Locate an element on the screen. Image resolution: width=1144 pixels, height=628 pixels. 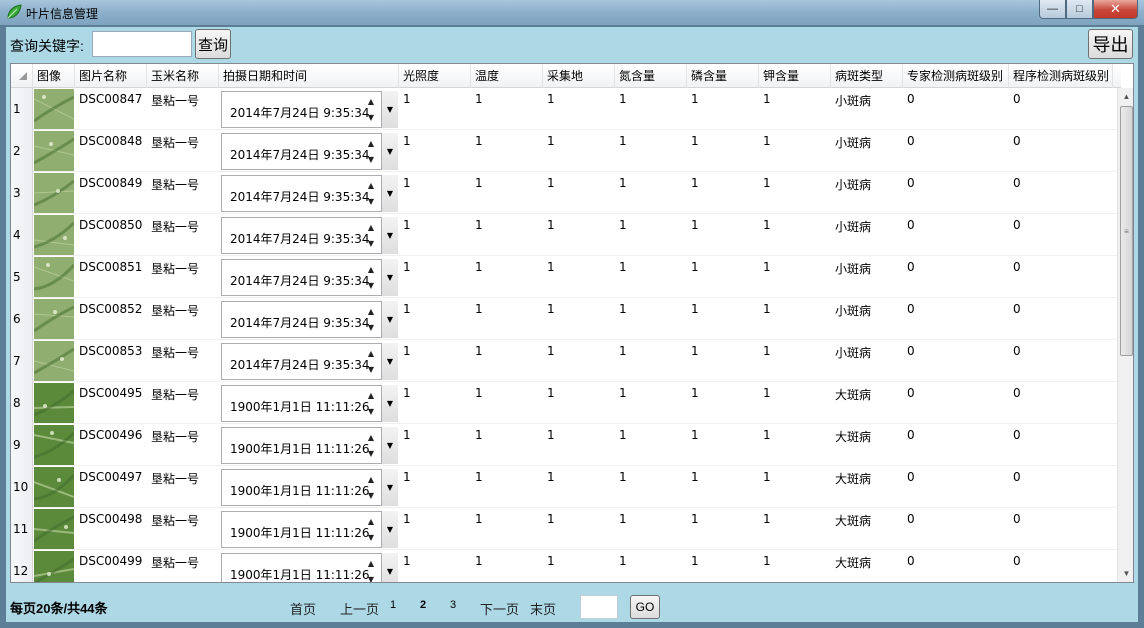
page-link-3: 3 is located at coordinates (453, 605).